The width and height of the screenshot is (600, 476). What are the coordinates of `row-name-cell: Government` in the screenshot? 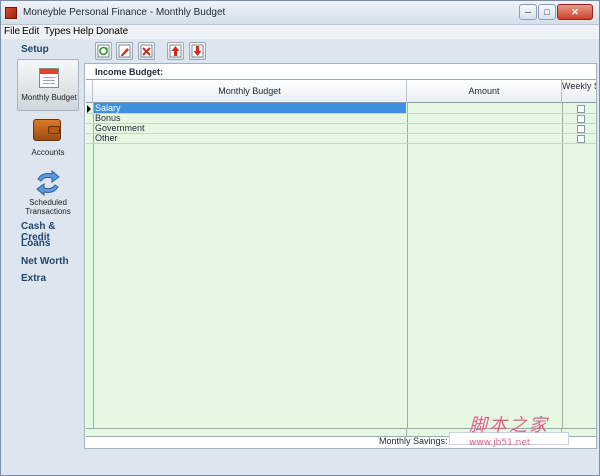 It's located at (250, 128).